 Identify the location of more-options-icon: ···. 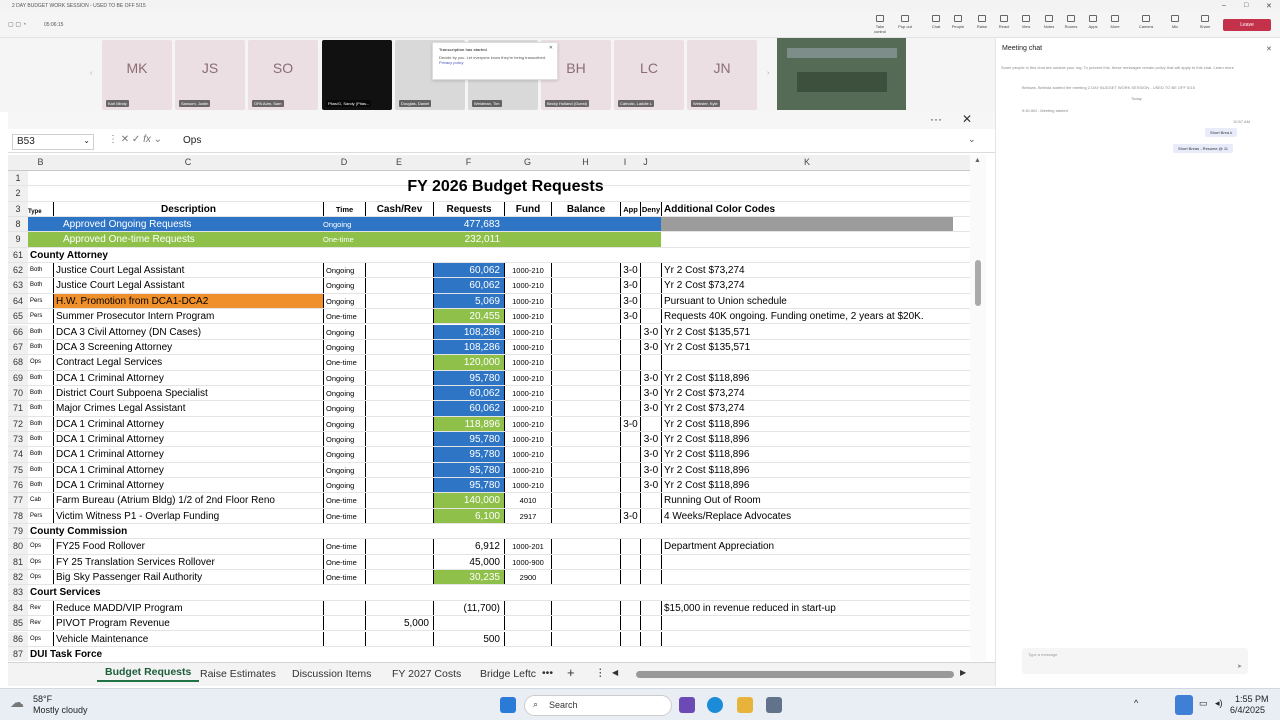
(936, 119).